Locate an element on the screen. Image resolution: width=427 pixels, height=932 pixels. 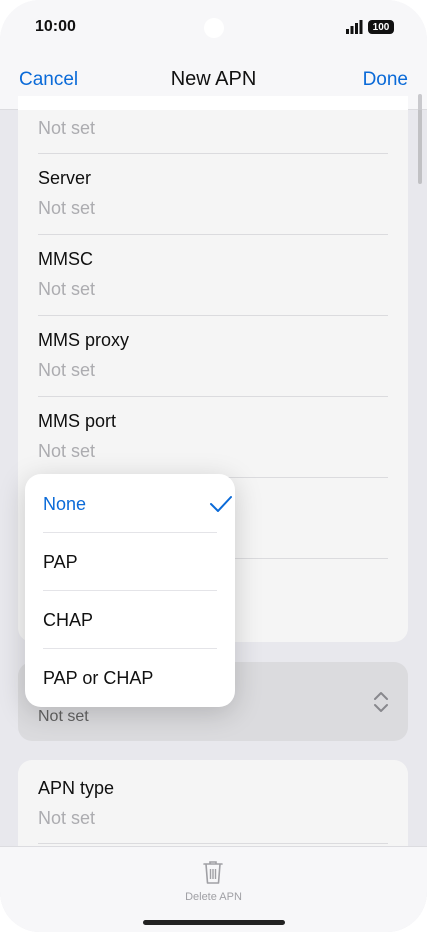
done-button: Done is located at coordinates (385, 80).